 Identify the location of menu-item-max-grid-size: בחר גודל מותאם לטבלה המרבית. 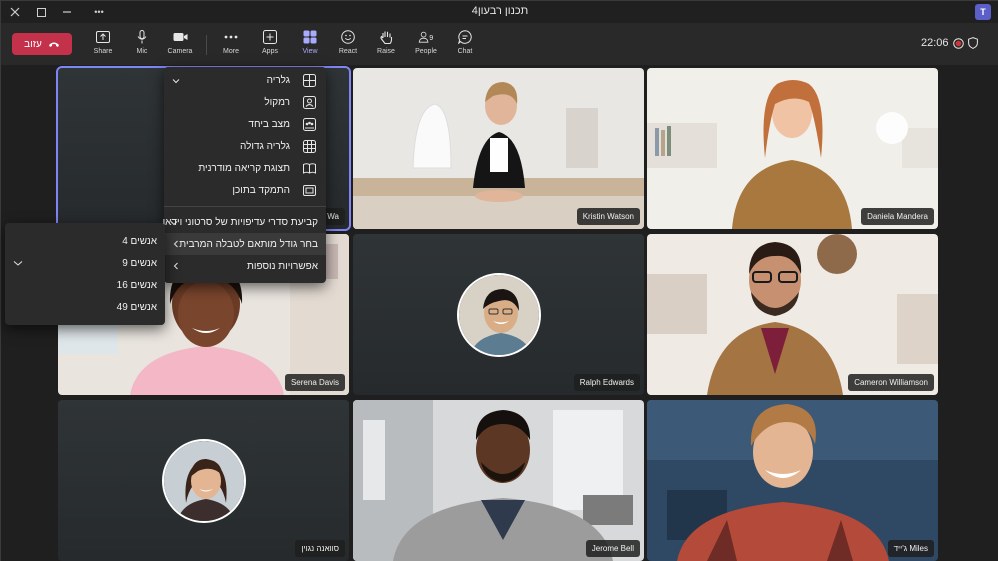
(245, 244).